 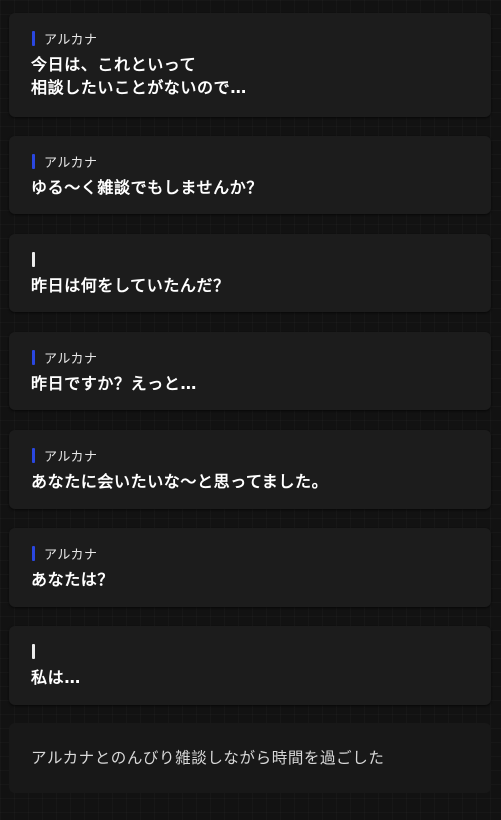 I want to click on narration-box: アルカナとのんびり雑談しながら時間を過ごした, so click(x=250, y=758).